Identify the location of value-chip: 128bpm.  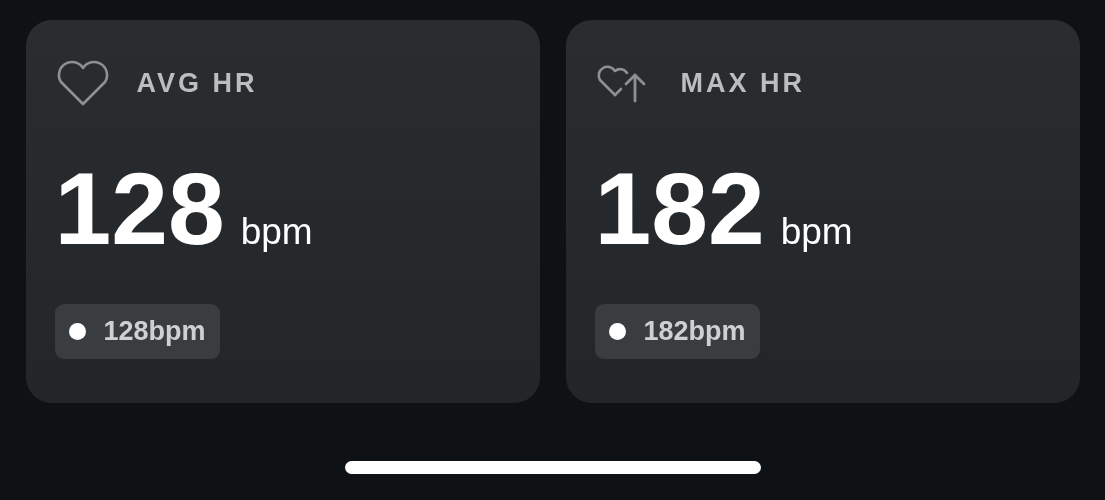
(137, 331).